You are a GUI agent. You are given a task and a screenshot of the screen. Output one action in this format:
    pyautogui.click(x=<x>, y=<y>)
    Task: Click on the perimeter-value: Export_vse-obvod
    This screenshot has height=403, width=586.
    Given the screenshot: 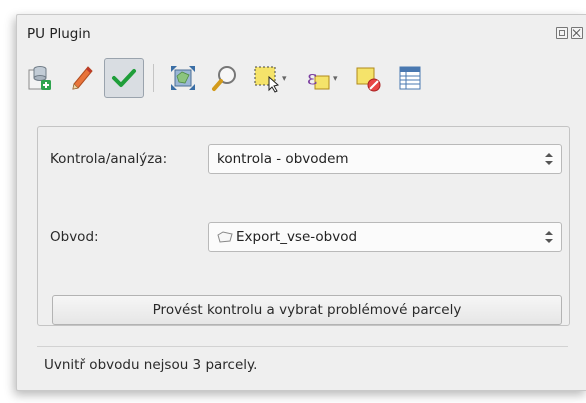 What is the action you would take?
    pyautogui.click(x=297, y=237)
    